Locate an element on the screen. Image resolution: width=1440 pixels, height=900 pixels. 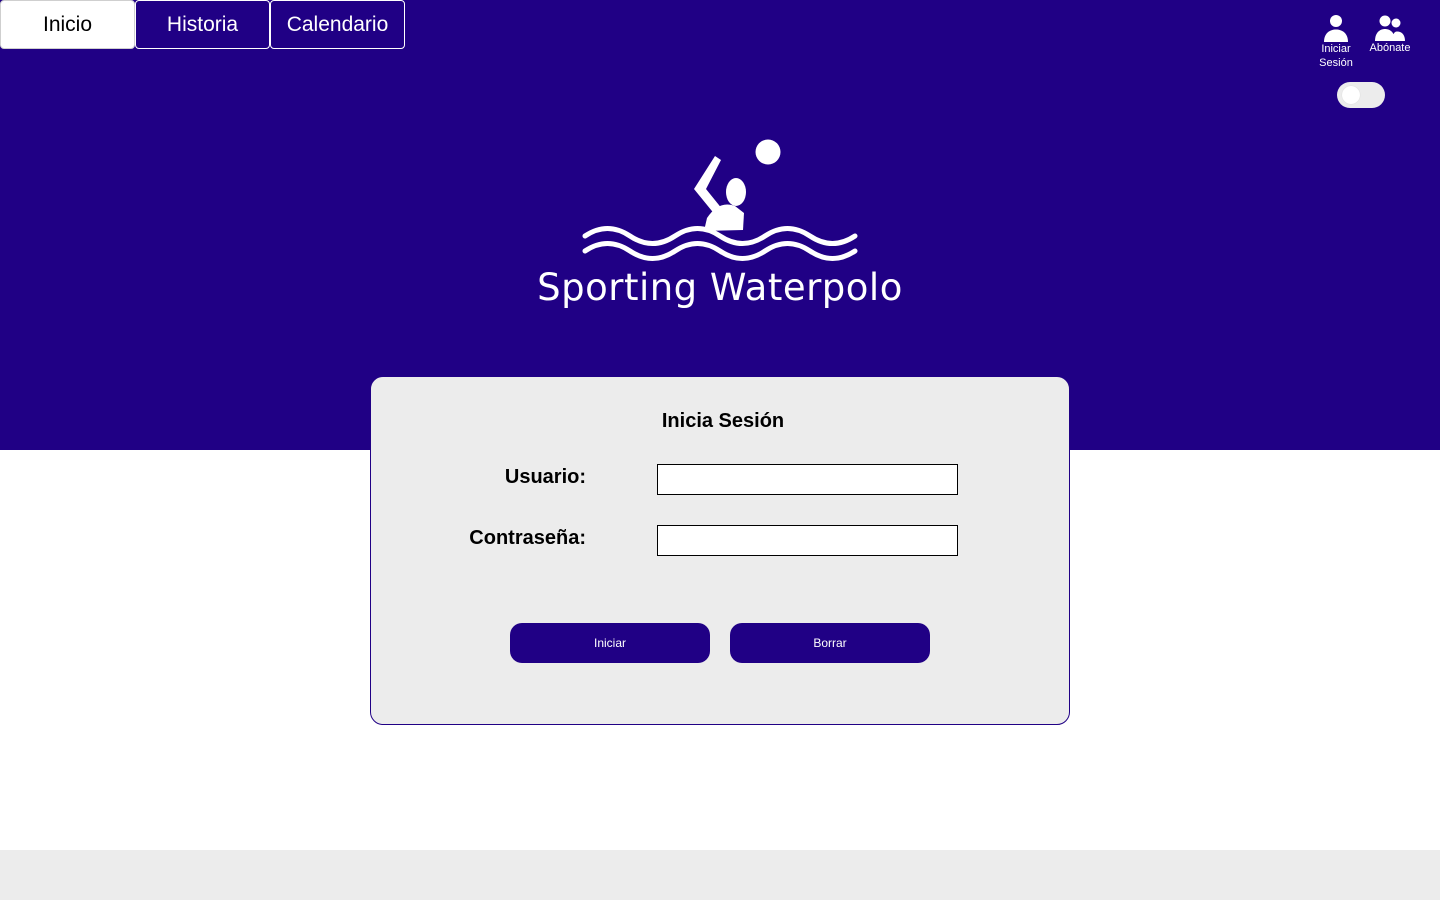
username-label: Usuario: is located at coordinates (545, 477).